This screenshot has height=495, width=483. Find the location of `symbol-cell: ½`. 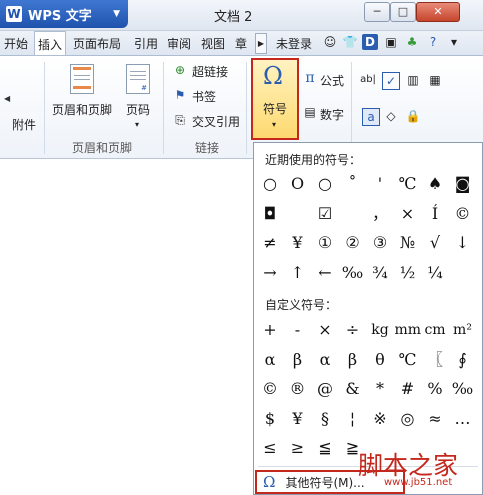

symbol-cell: ½ is located at coordinates (408, 273).